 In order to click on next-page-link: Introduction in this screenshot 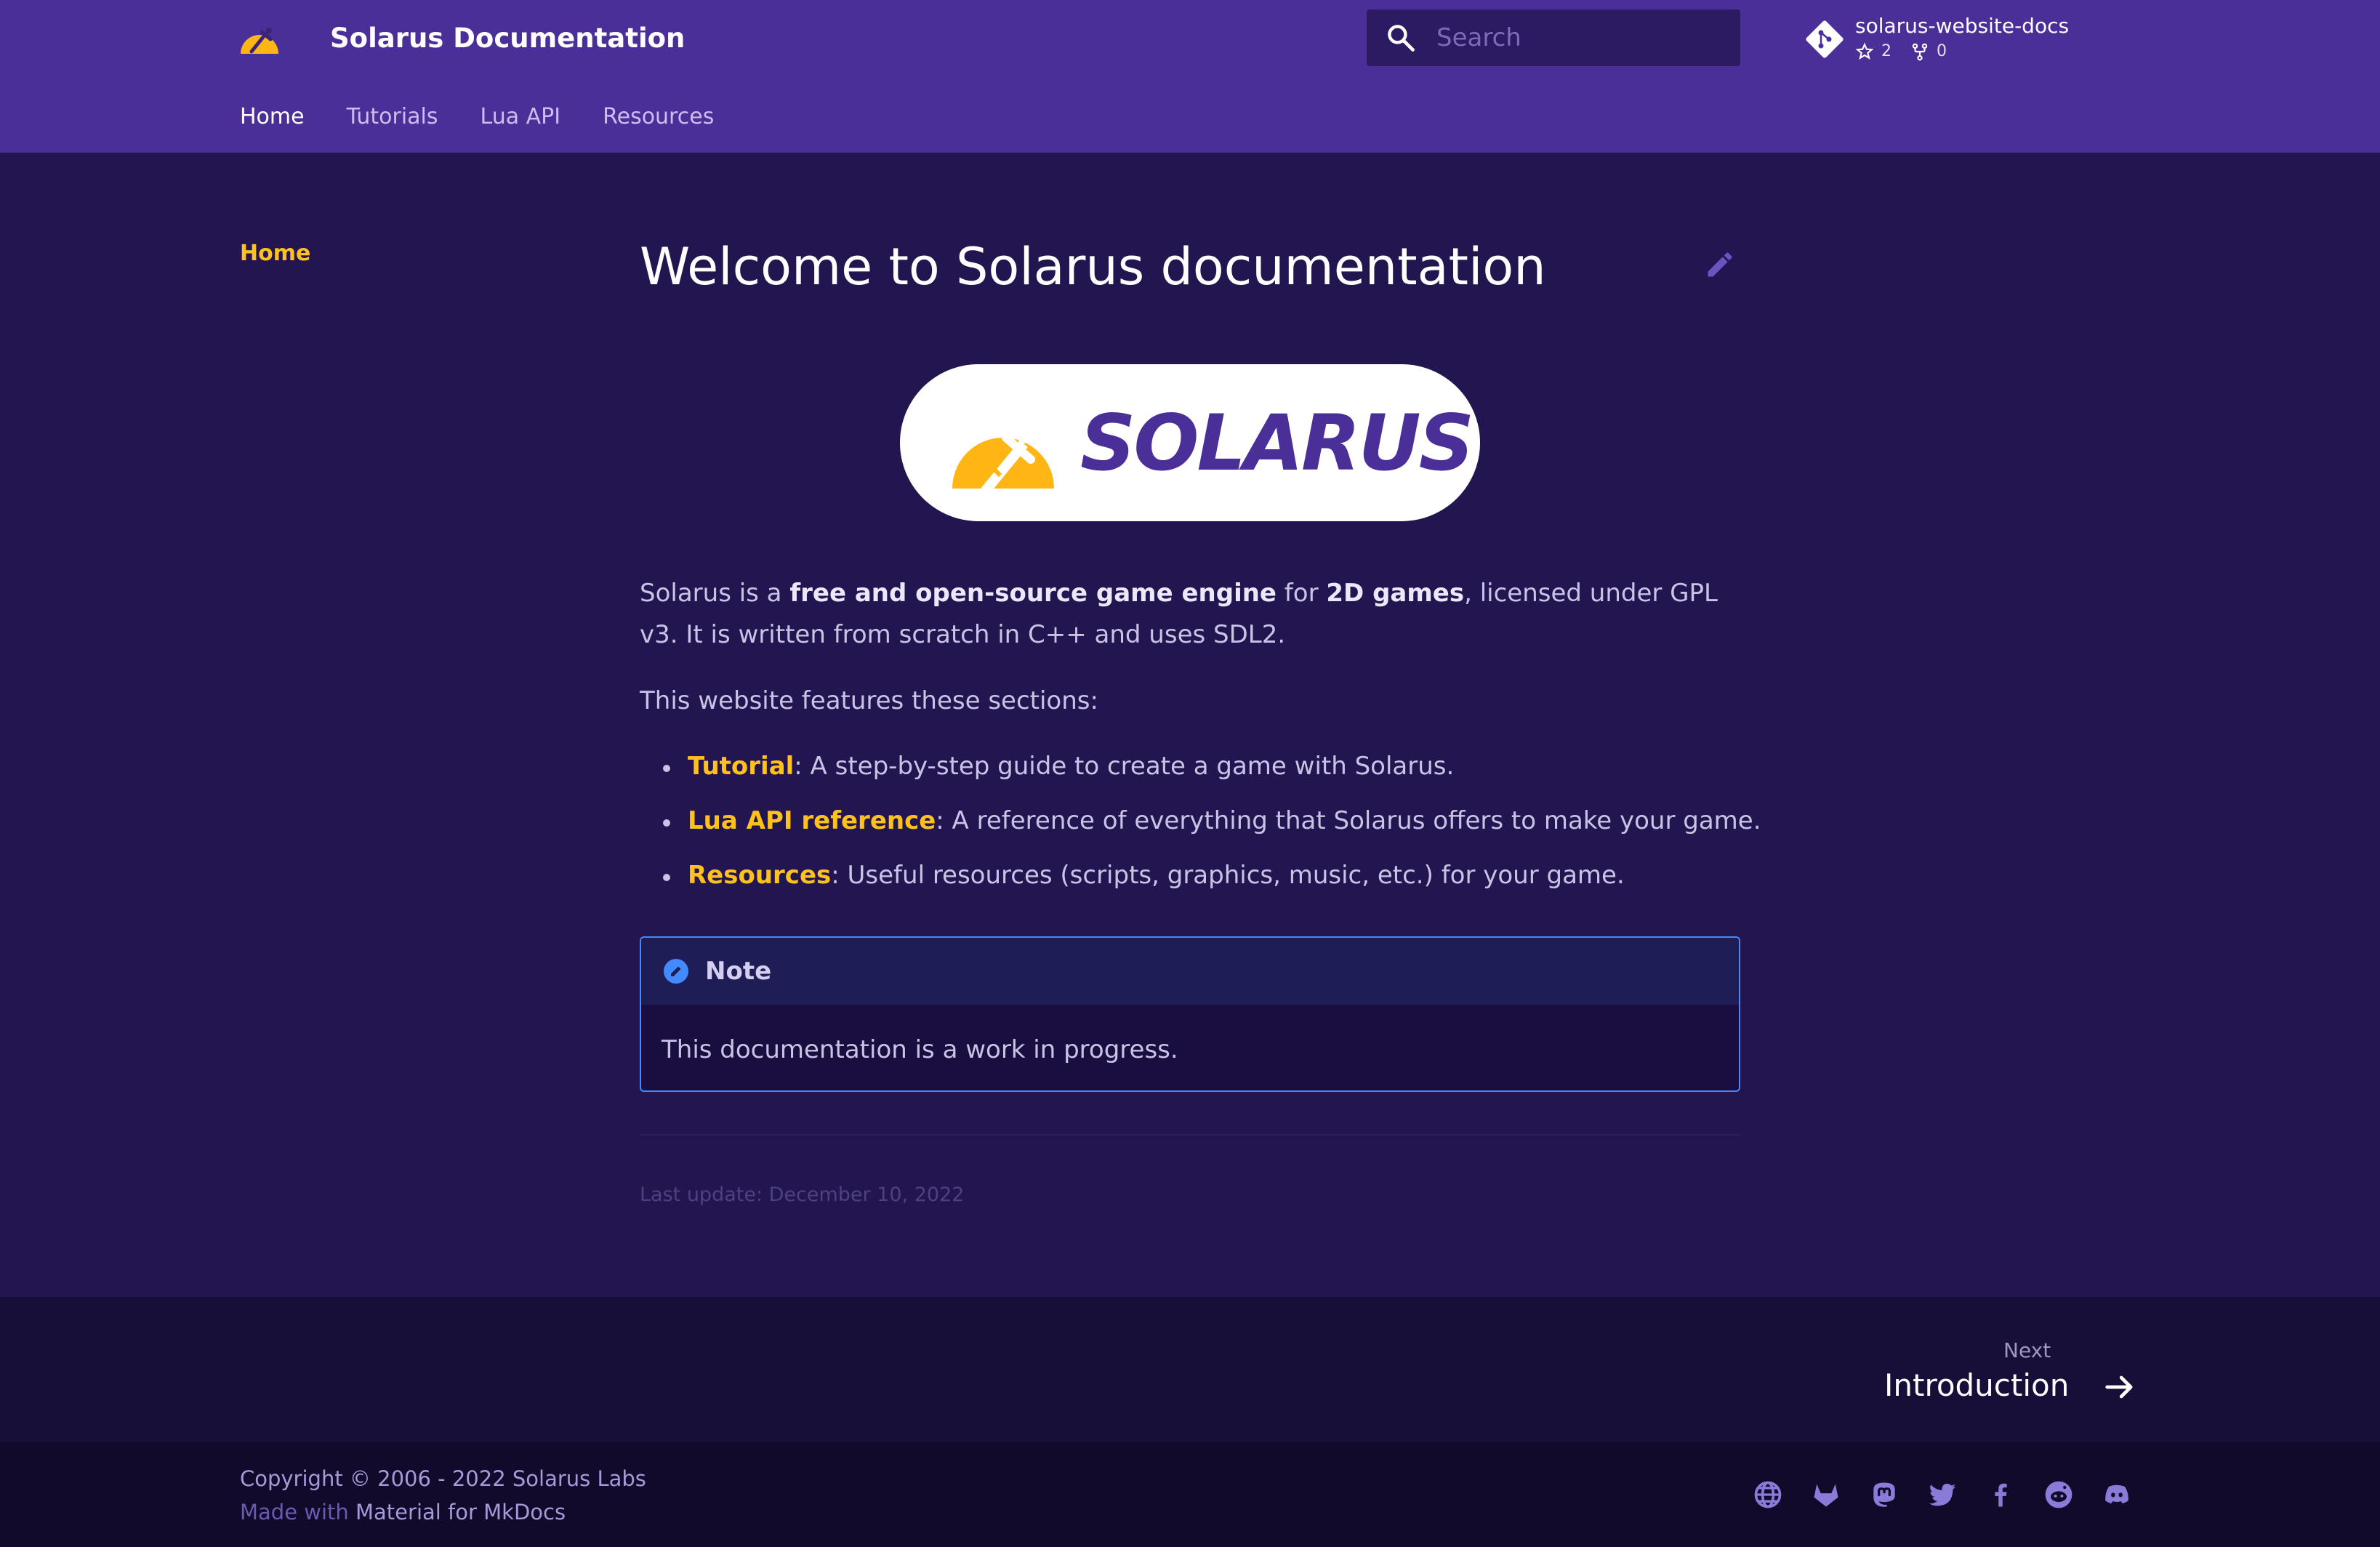, I will do `click(1976, 1385)`.